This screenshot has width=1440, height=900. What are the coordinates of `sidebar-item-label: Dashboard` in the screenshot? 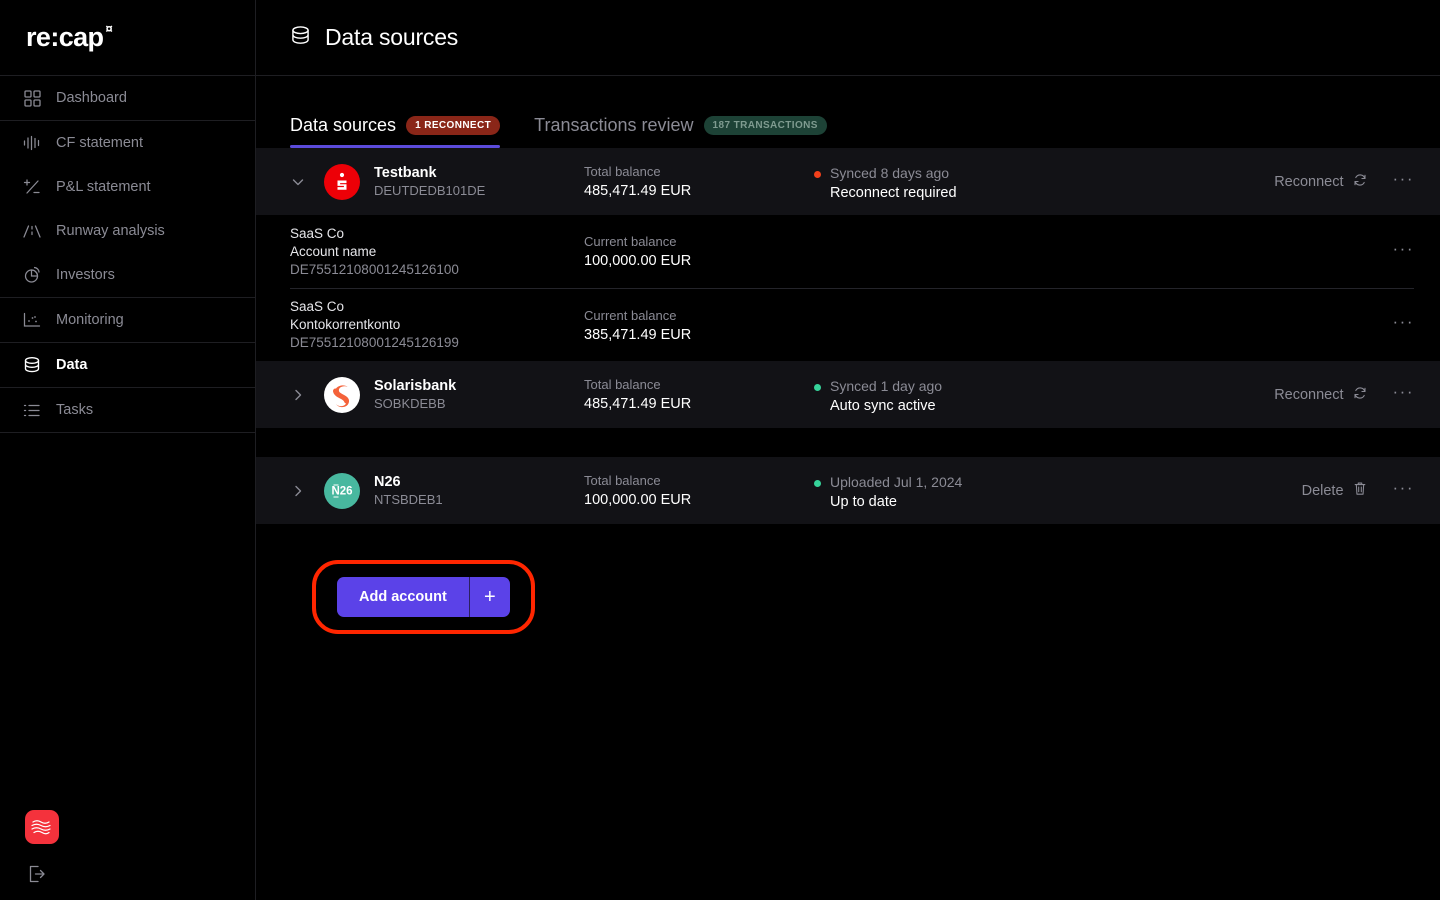 It's located at (91, 98).